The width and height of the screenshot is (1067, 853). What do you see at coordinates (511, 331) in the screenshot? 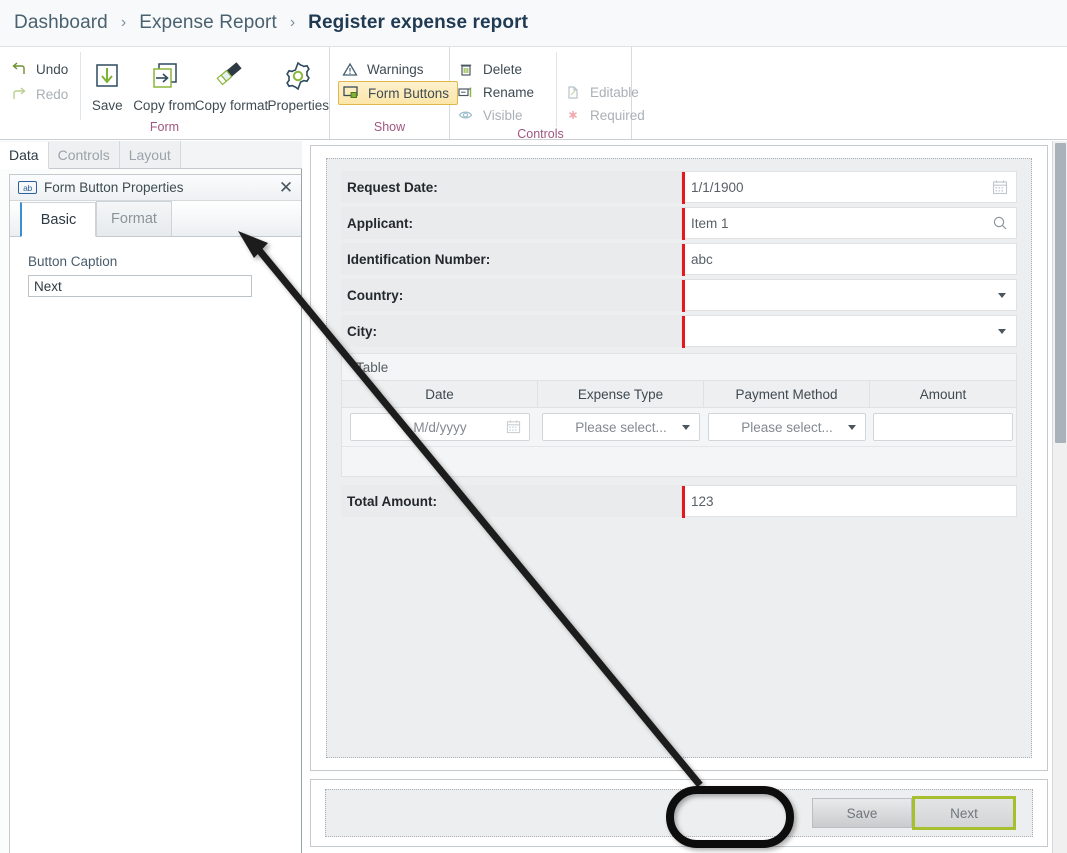
I see `field-label: City:` at bounding box center [511, 331].